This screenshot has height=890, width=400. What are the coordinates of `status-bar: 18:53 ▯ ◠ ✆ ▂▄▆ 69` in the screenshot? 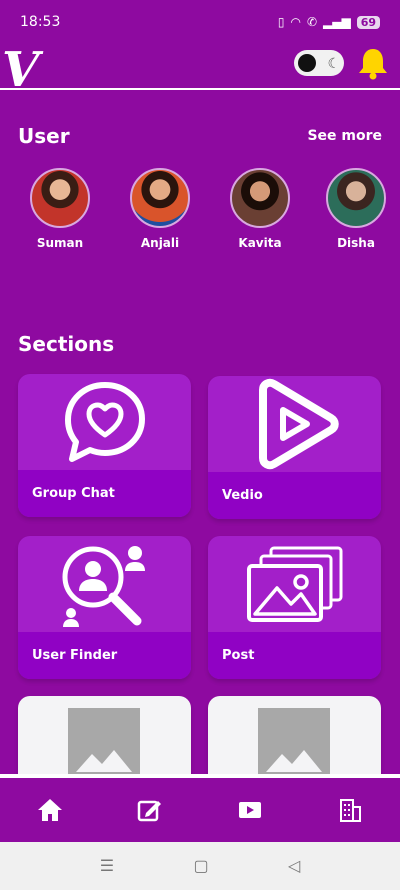 It's located at (200, 22).